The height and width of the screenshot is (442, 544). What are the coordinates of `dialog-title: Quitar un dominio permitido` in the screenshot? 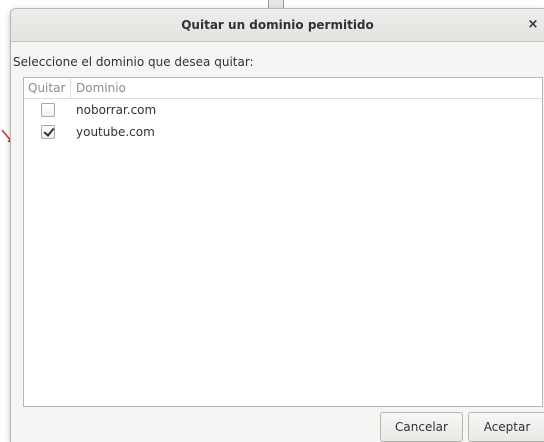 It's located at (277, 25).